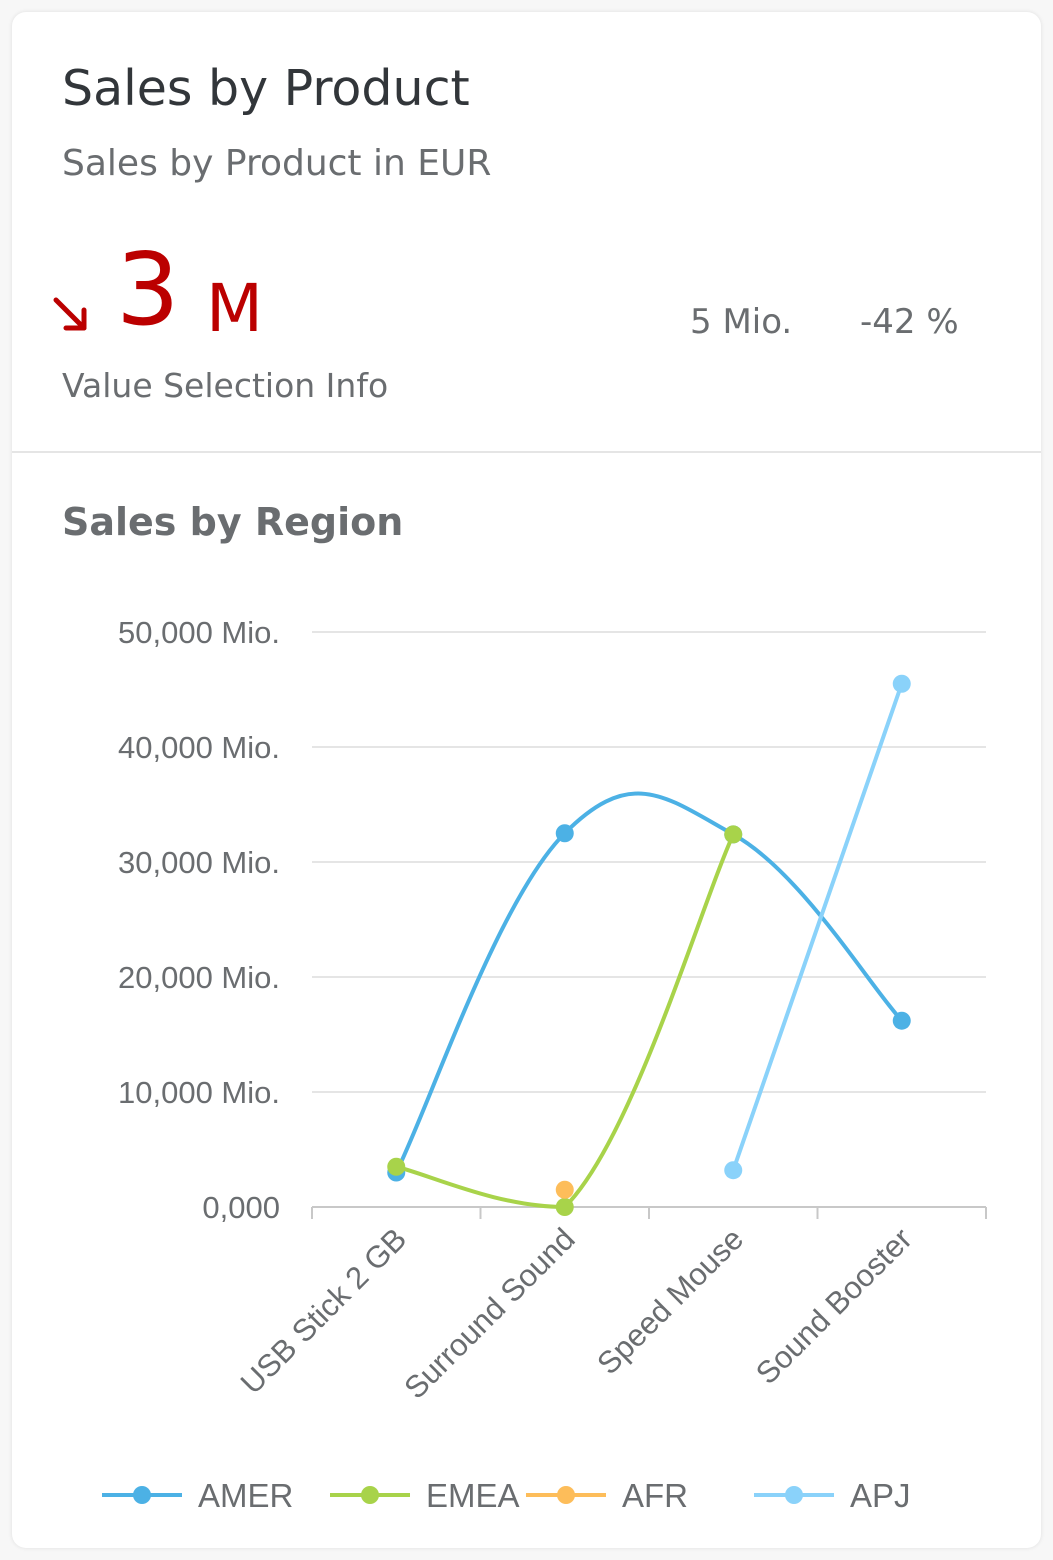 Image resolution: width=1053 pixels, height=1560 pixels. What do you see at coordinates (199, 632) in the screenshot?
I see `y-tick-label: 50,000 Mio.` at bounding box center [199, 632].